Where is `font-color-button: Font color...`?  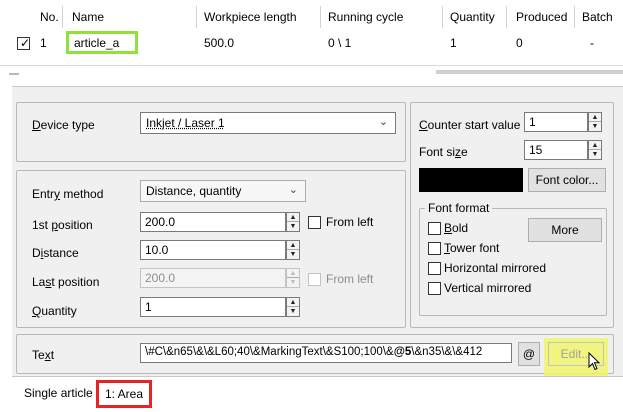
font-color-button: Font color... is located at coordinates (567, 180).